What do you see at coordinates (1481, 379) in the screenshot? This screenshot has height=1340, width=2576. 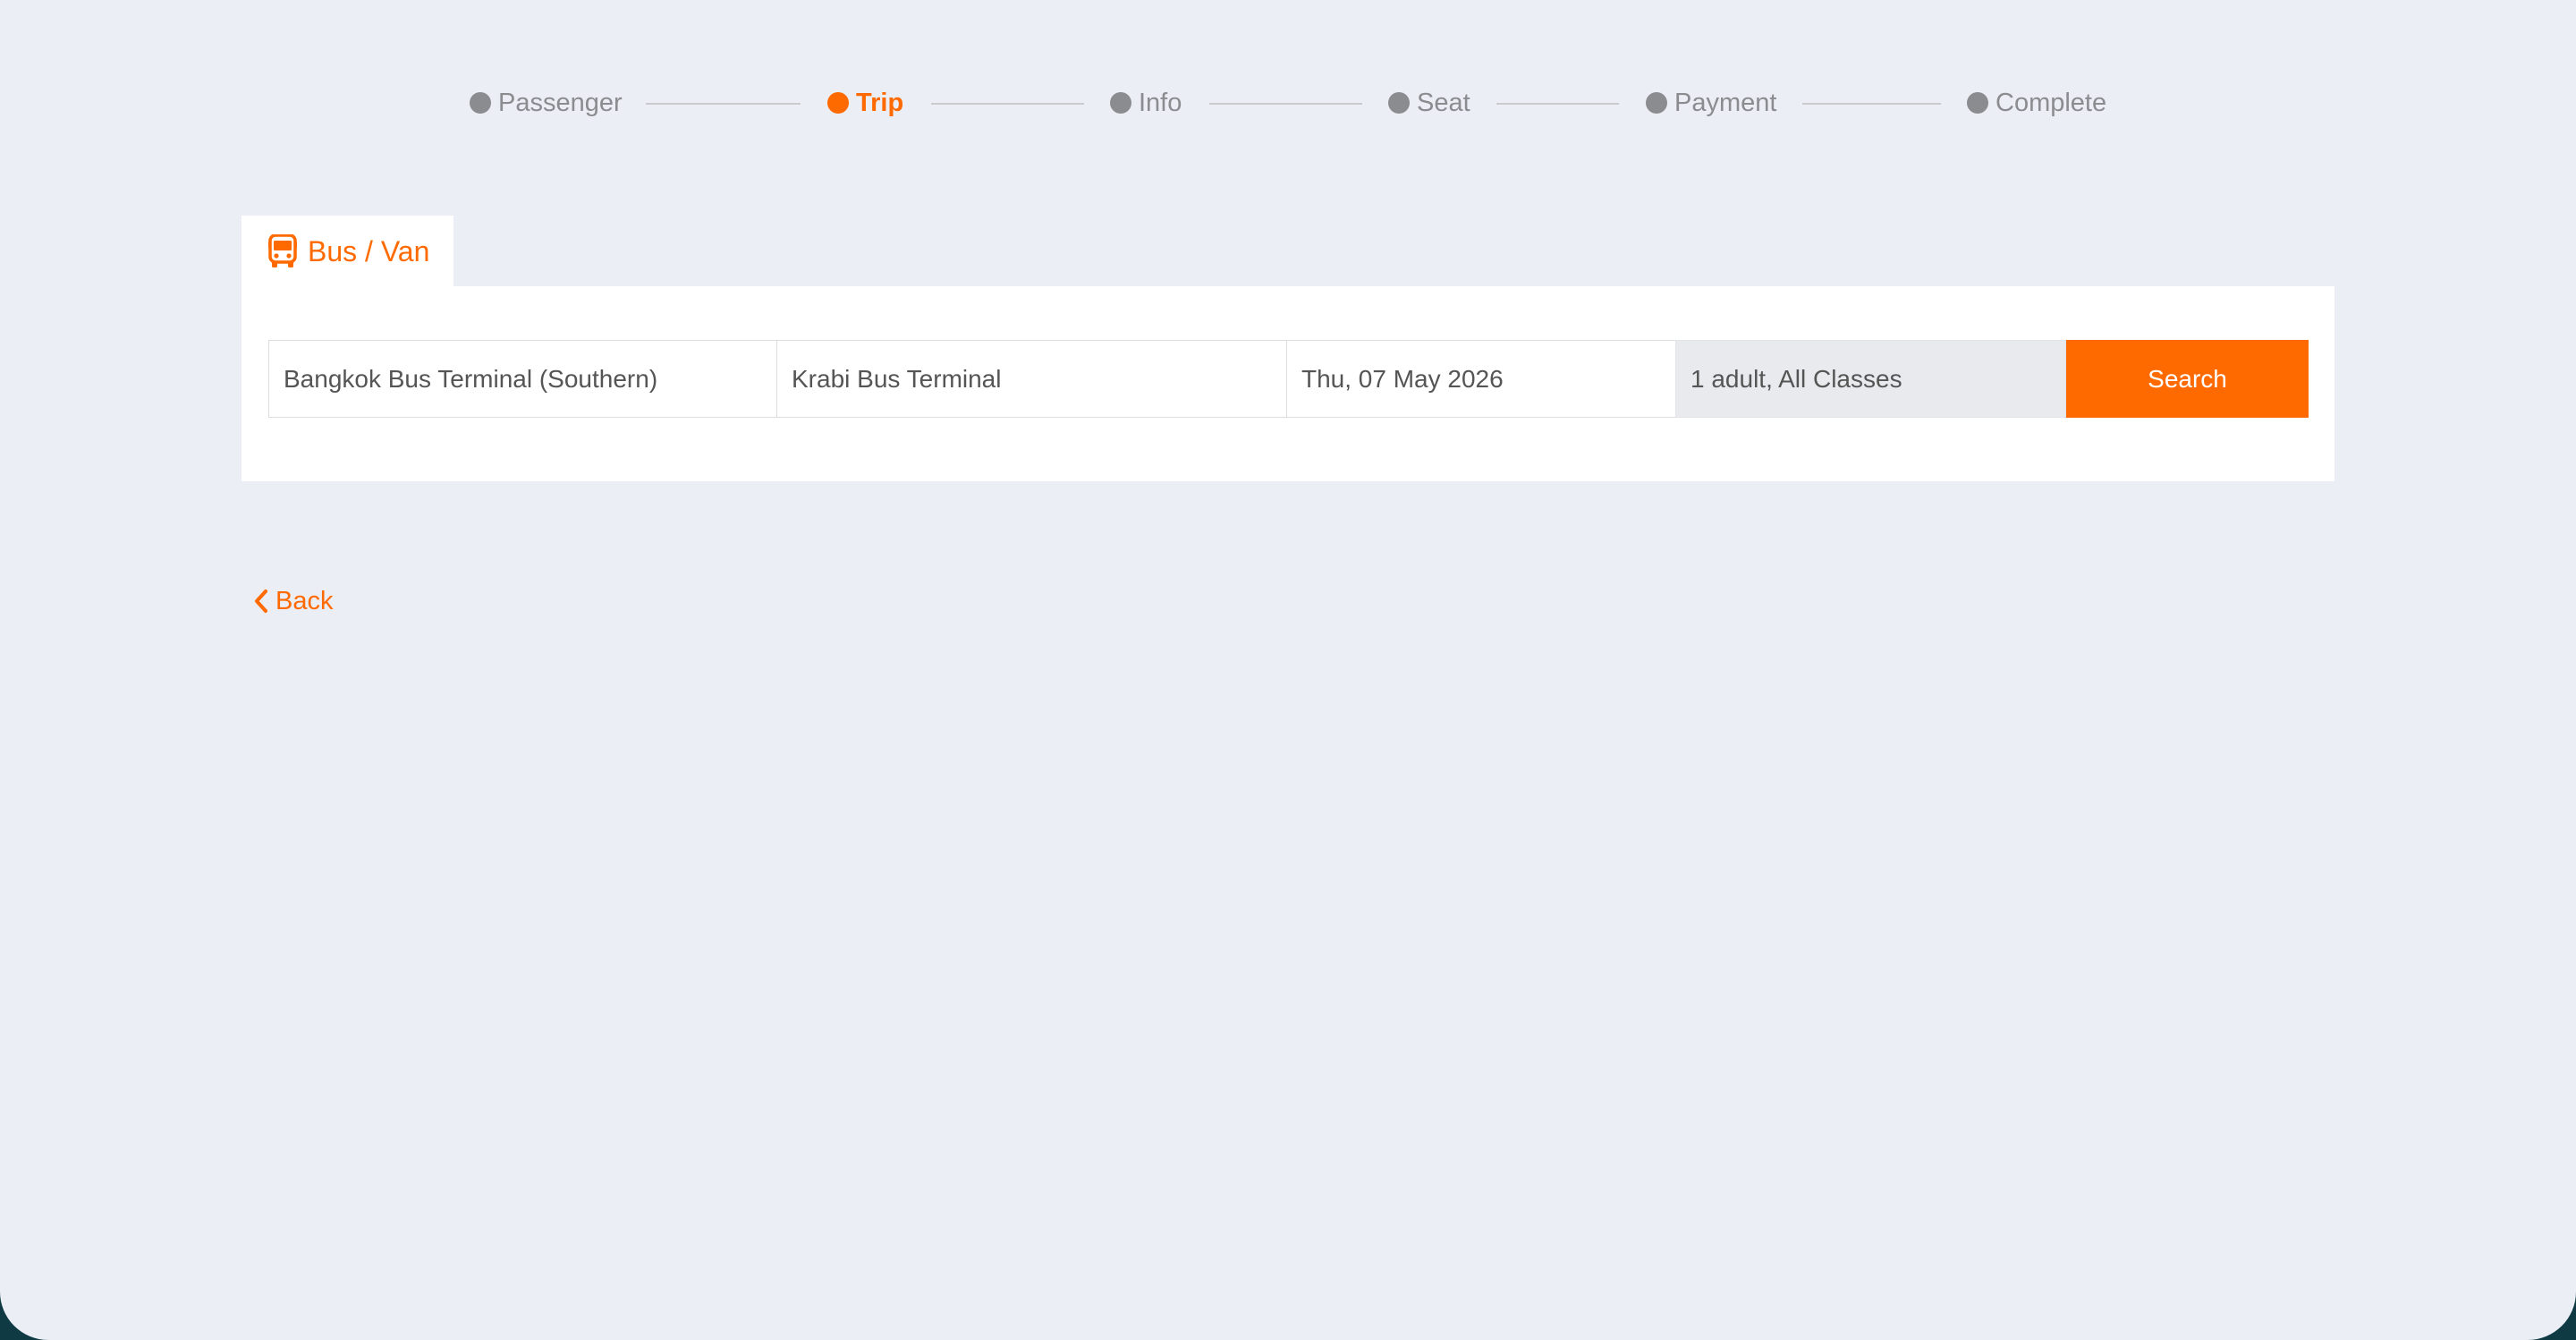 I see `date-field: Thu, 07 May 2026` at bounding box center [1481, 379].